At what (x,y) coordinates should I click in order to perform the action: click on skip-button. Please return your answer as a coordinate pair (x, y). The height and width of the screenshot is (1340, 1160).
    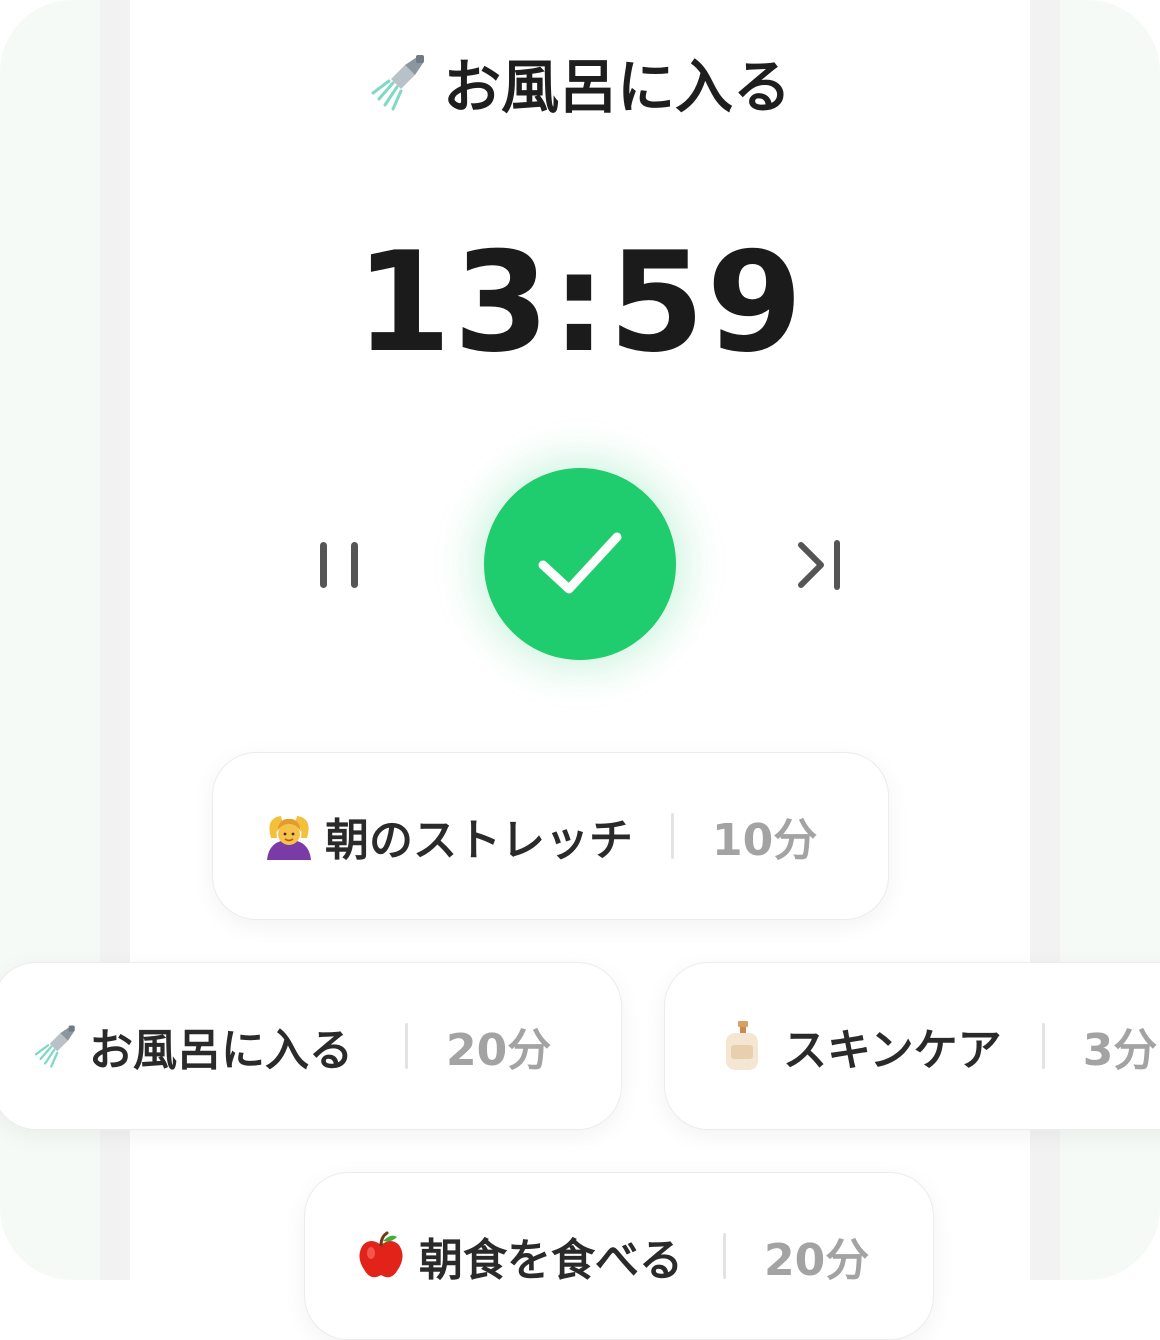
    Looking at the image, I should click on (820, 565).